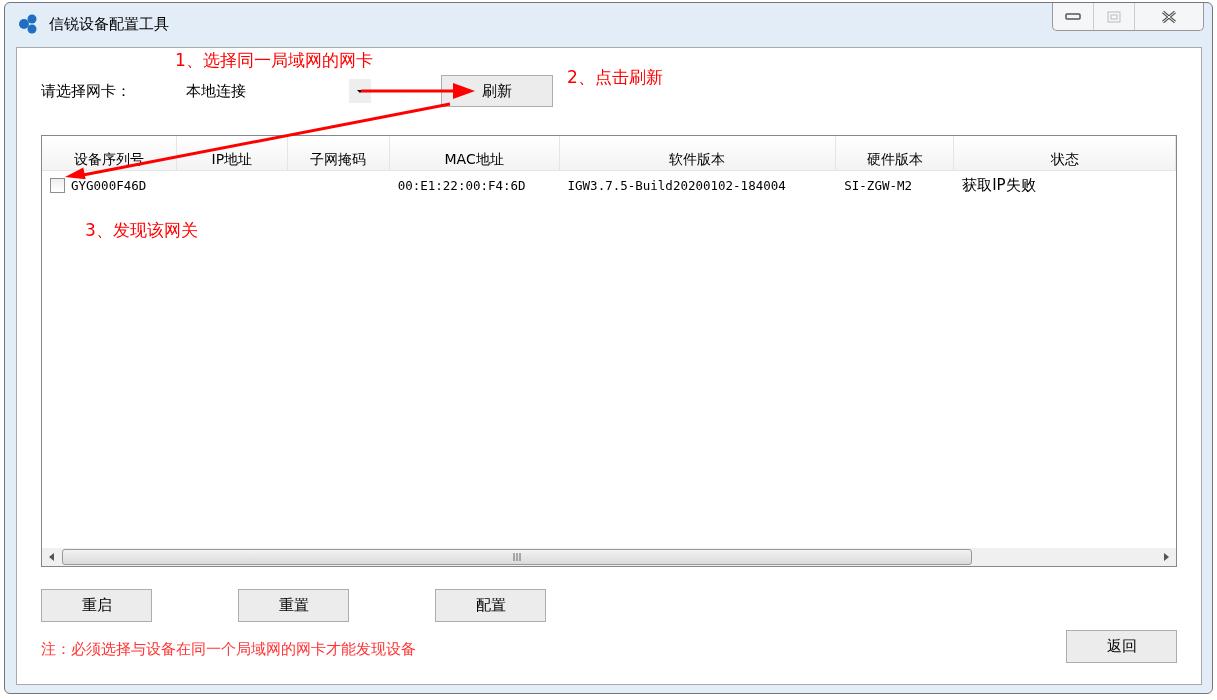 The width and height of the screenshot is (1217, 700). What do you see at coordinates (86, 91) in the screenshot?
I see `nic-label: 请选择网卡：` at bounding box center [86, 91].